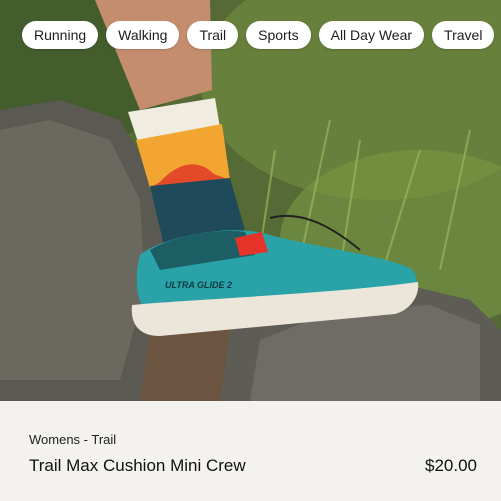  I want to click on chip-all-day-wear: All Day Wear, so click(371, 35).